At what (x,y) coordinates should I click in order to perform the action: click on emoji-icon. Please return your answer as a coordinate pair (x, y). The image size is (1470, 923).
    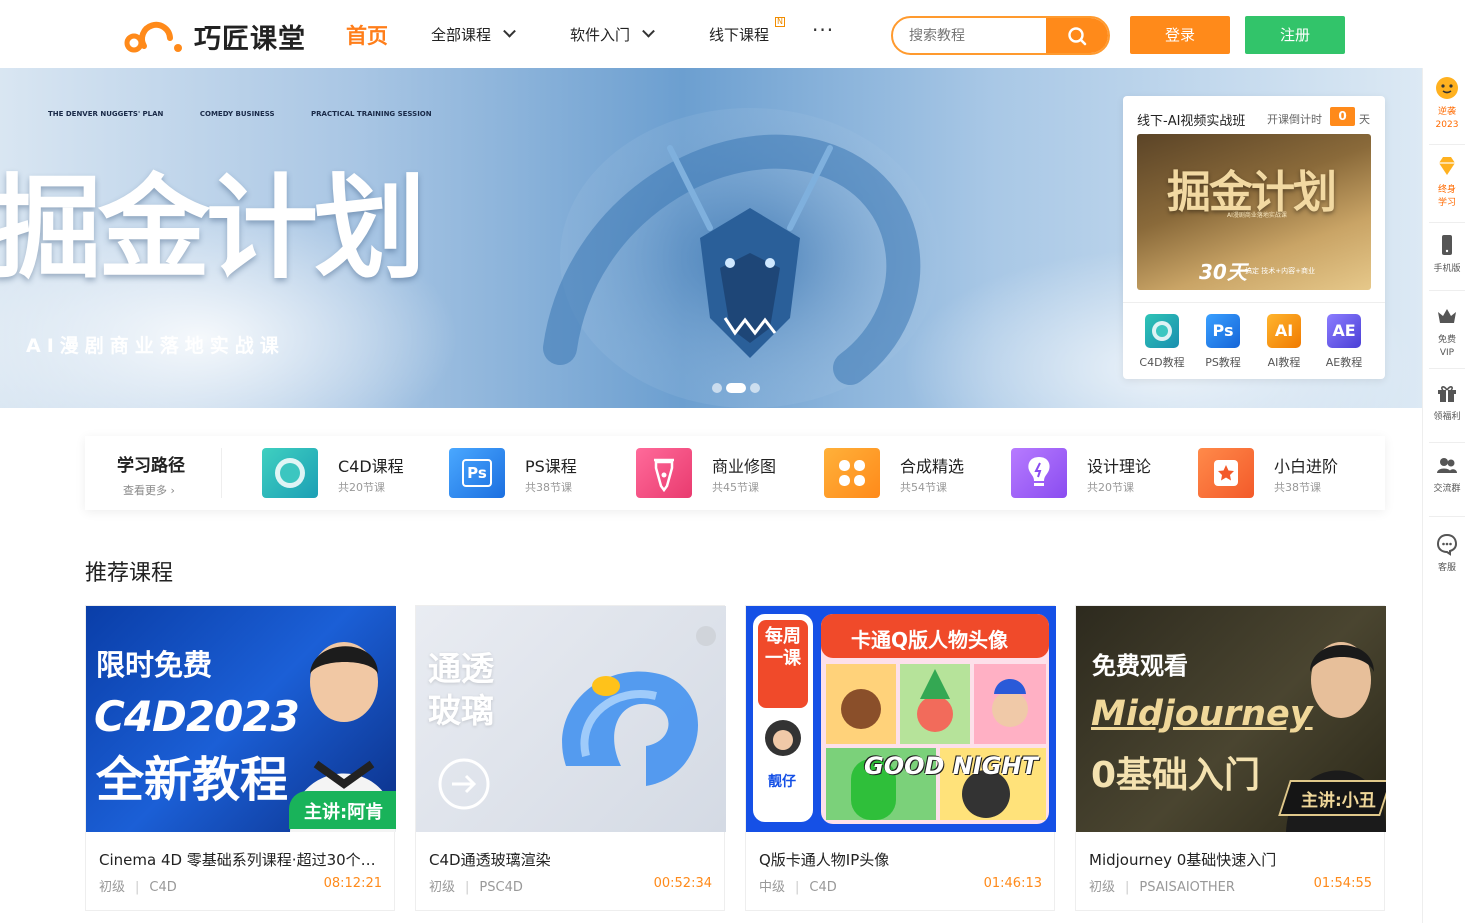
    Looking at the image, I should click on (1447, 88).